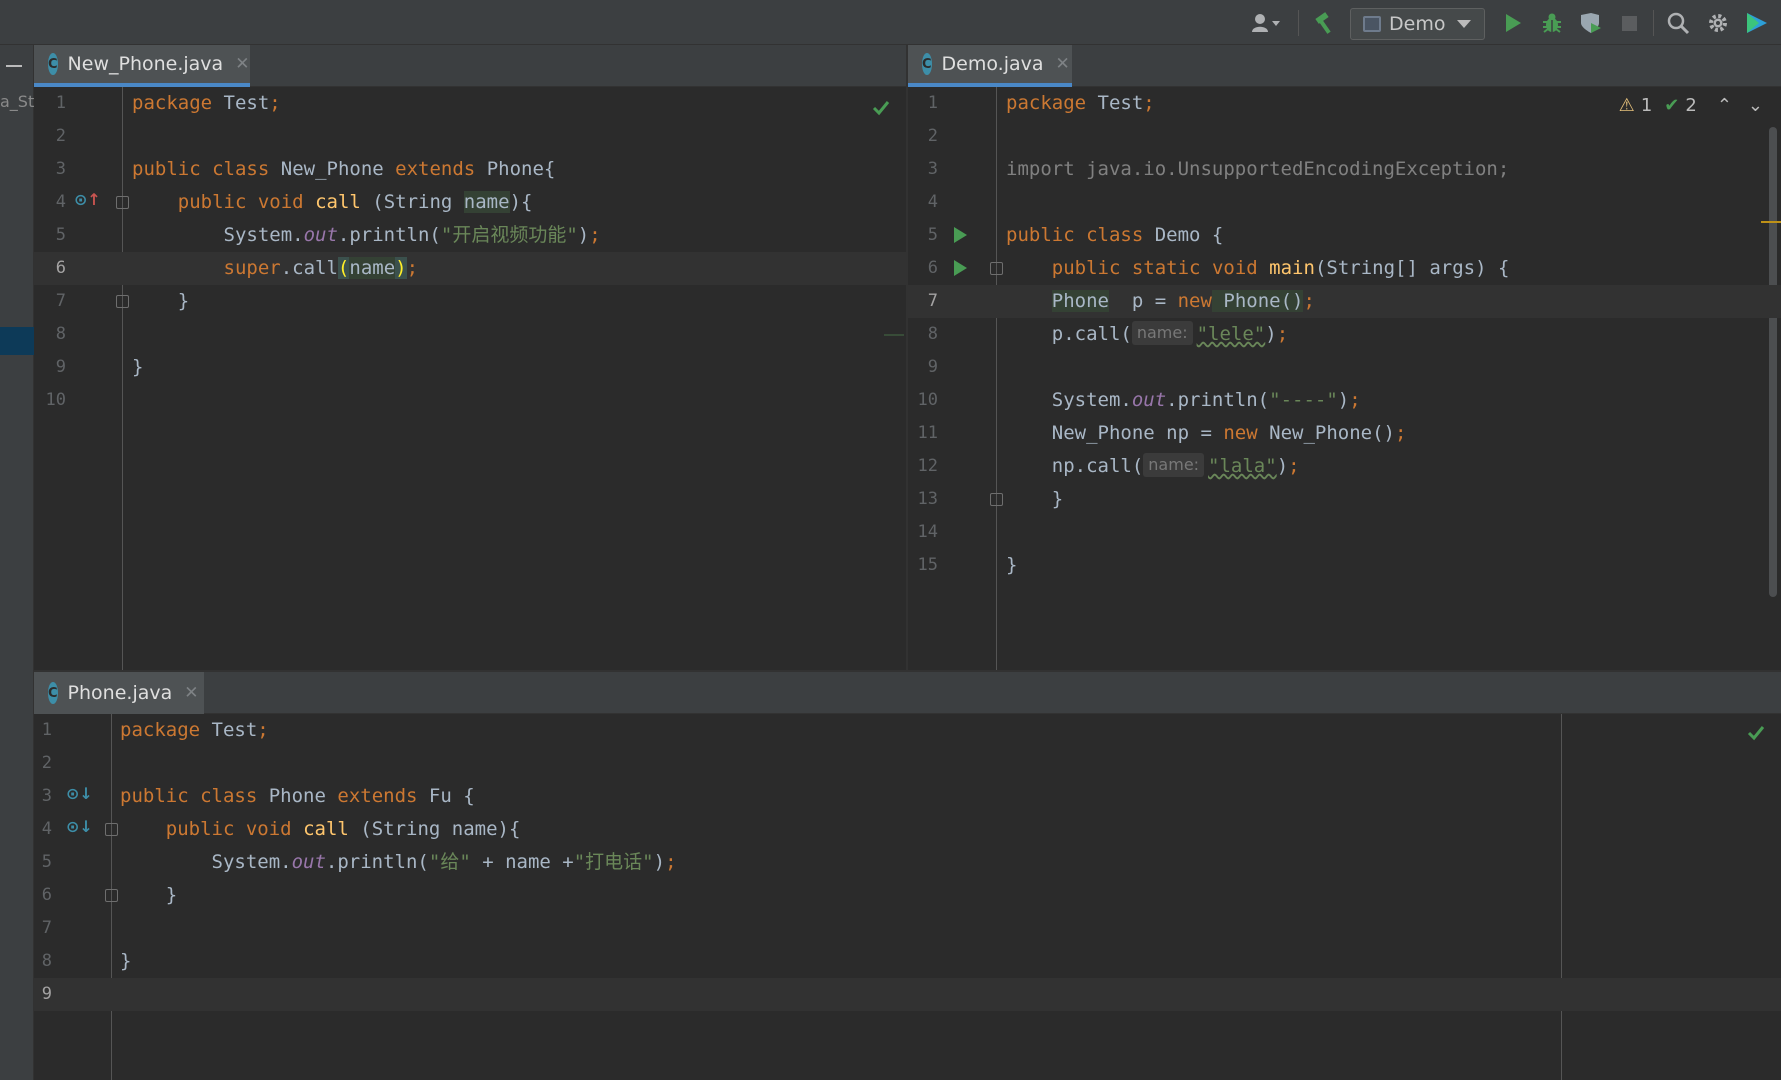 This screenshot has width=1781, height=1080. Describe the element at coordinates (1344, 565) in the screenshot. I see `code-line: 15 }` at that location.